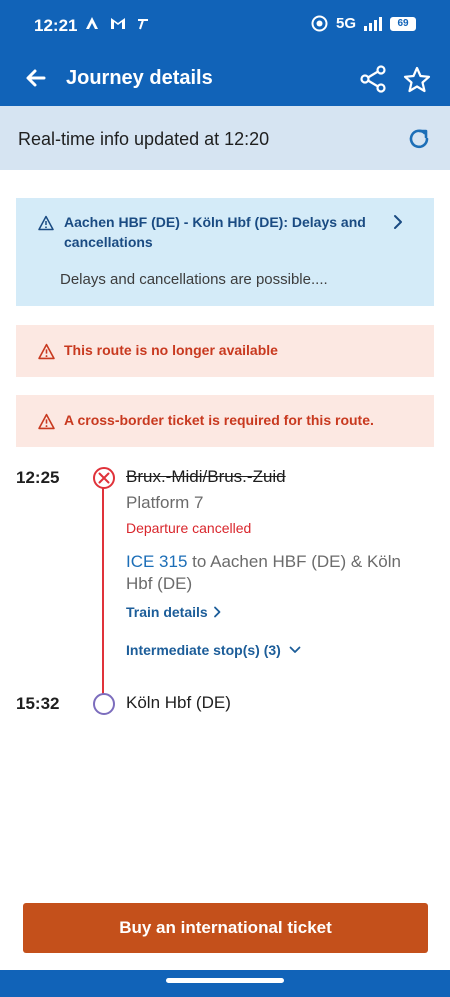  I want to click on intermediate-stops-toggle: Intermediate stop(s) (3), so click(213, 650).